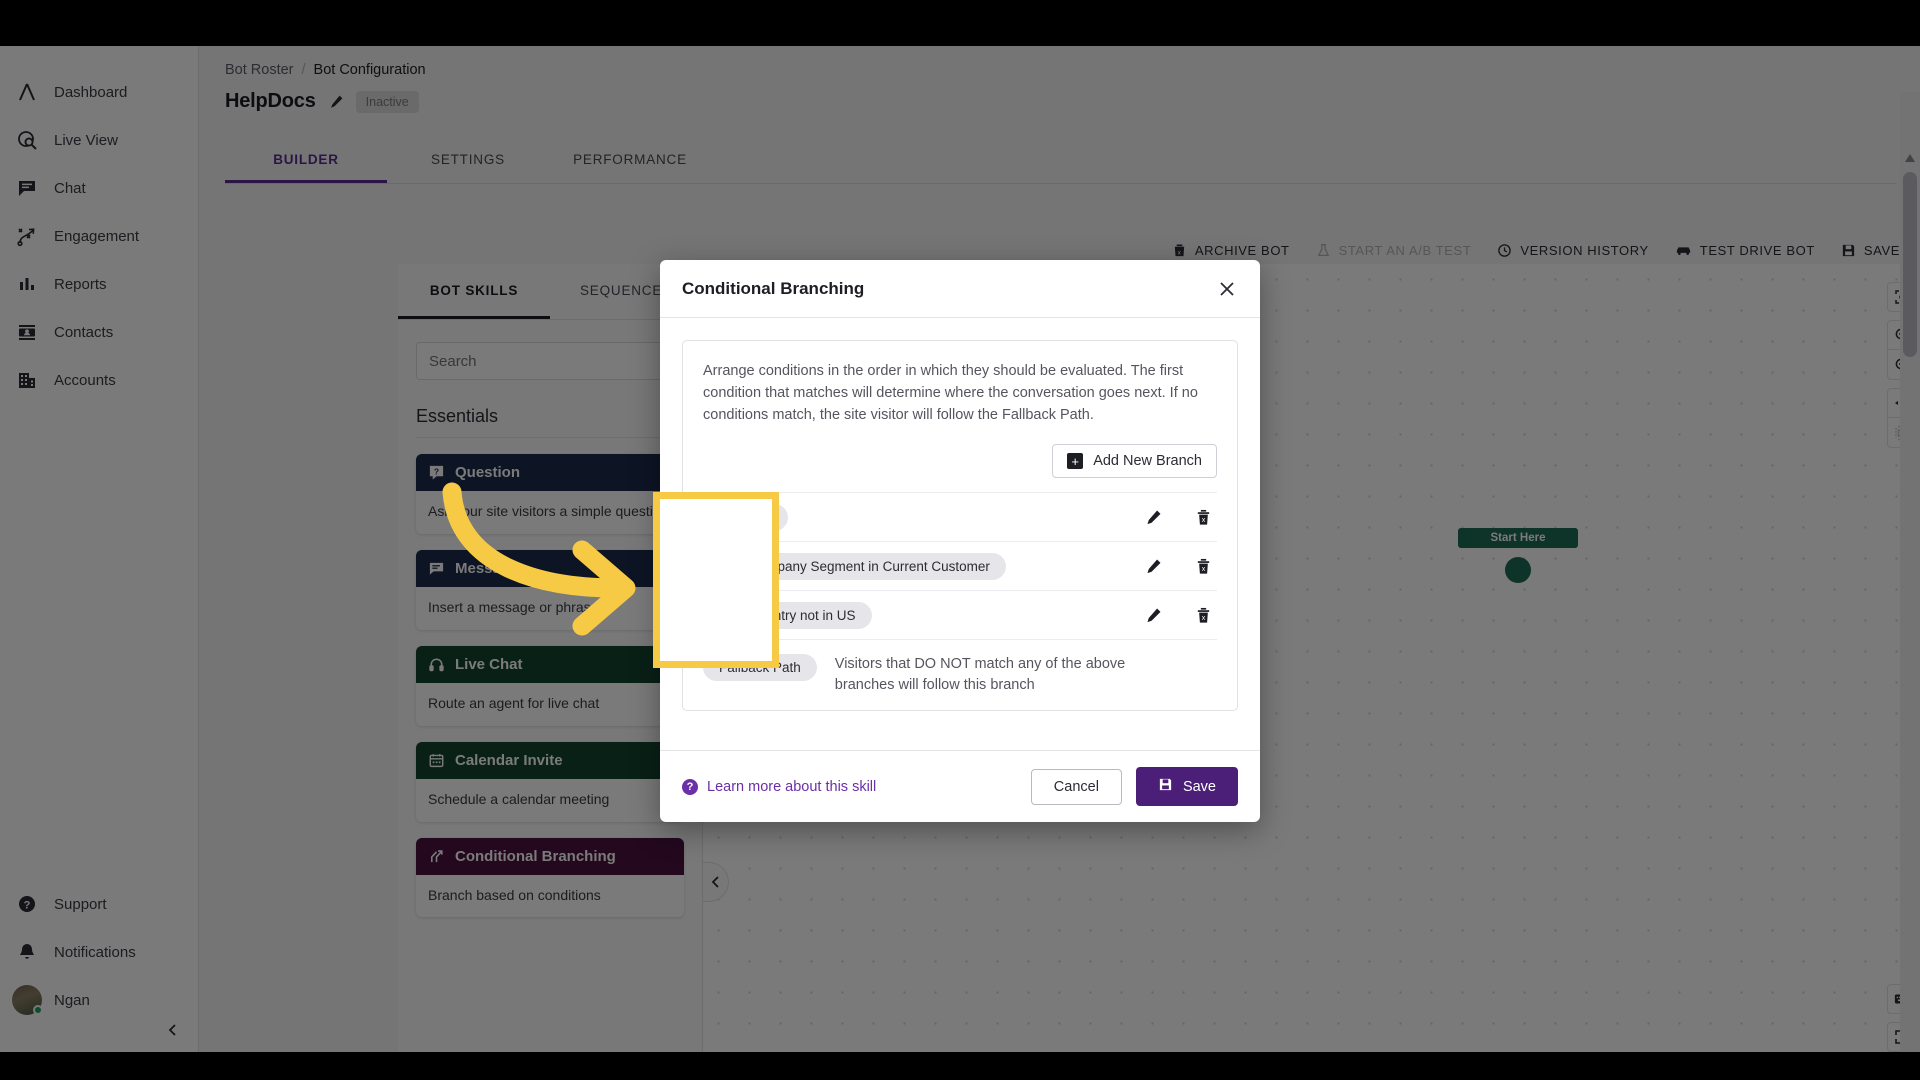 Image resolution: width=1920 pixels, height=1080 pixels. What do you see at coordinates (1199, 786) in the screenshot?
I see `save-label: Save` at bounding box center [1199, 786].